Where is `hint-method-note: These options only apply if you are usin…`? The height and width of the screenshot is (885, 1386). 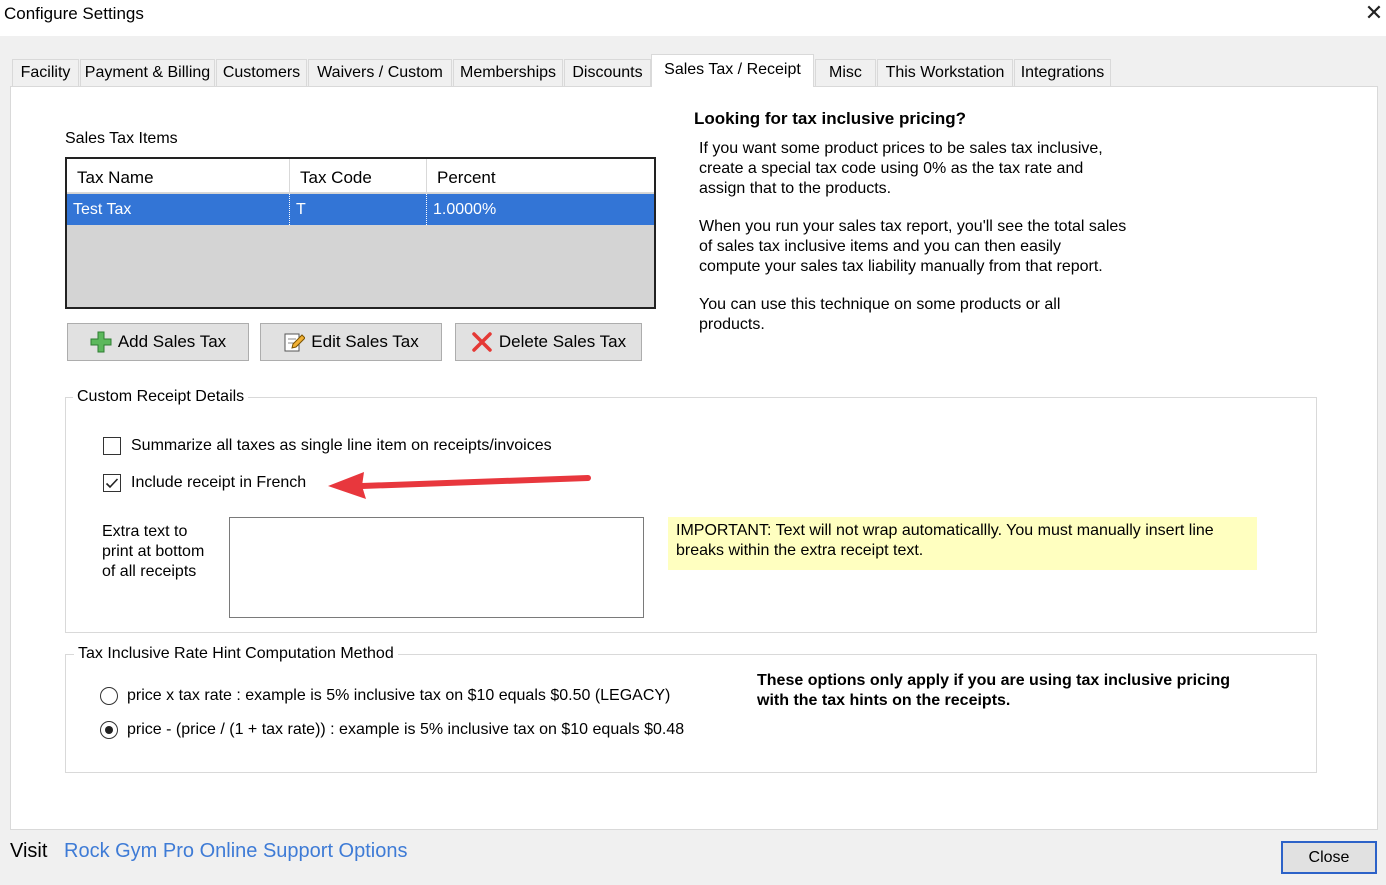
hint-method-note: These options only apply if you are usin… is located at coordinates (993, 691).